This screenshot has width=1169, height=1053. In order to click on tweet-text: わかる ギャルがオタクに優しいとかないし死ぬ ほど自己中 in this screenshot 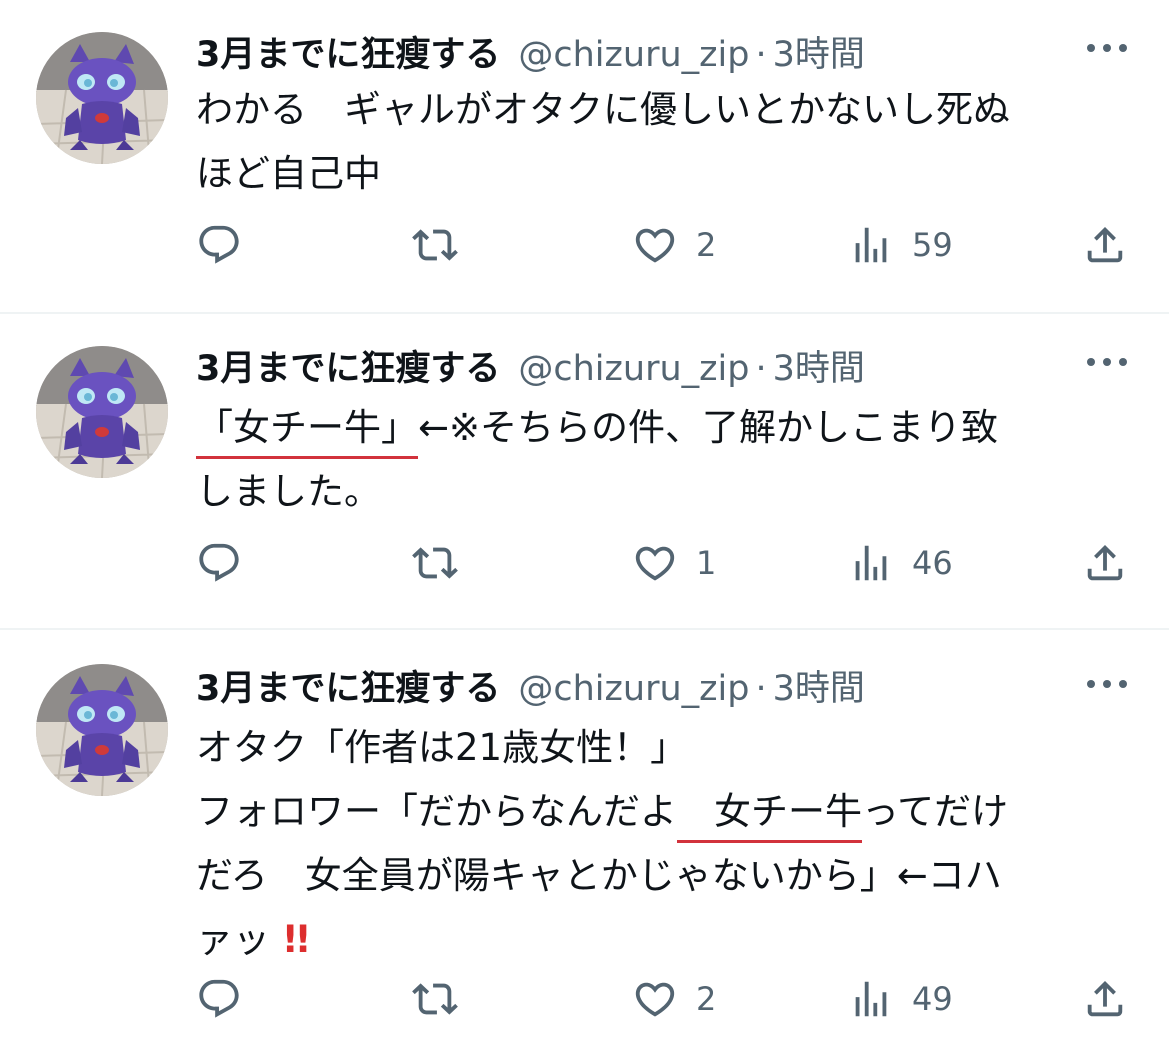, I will do `click(666, 142)`.